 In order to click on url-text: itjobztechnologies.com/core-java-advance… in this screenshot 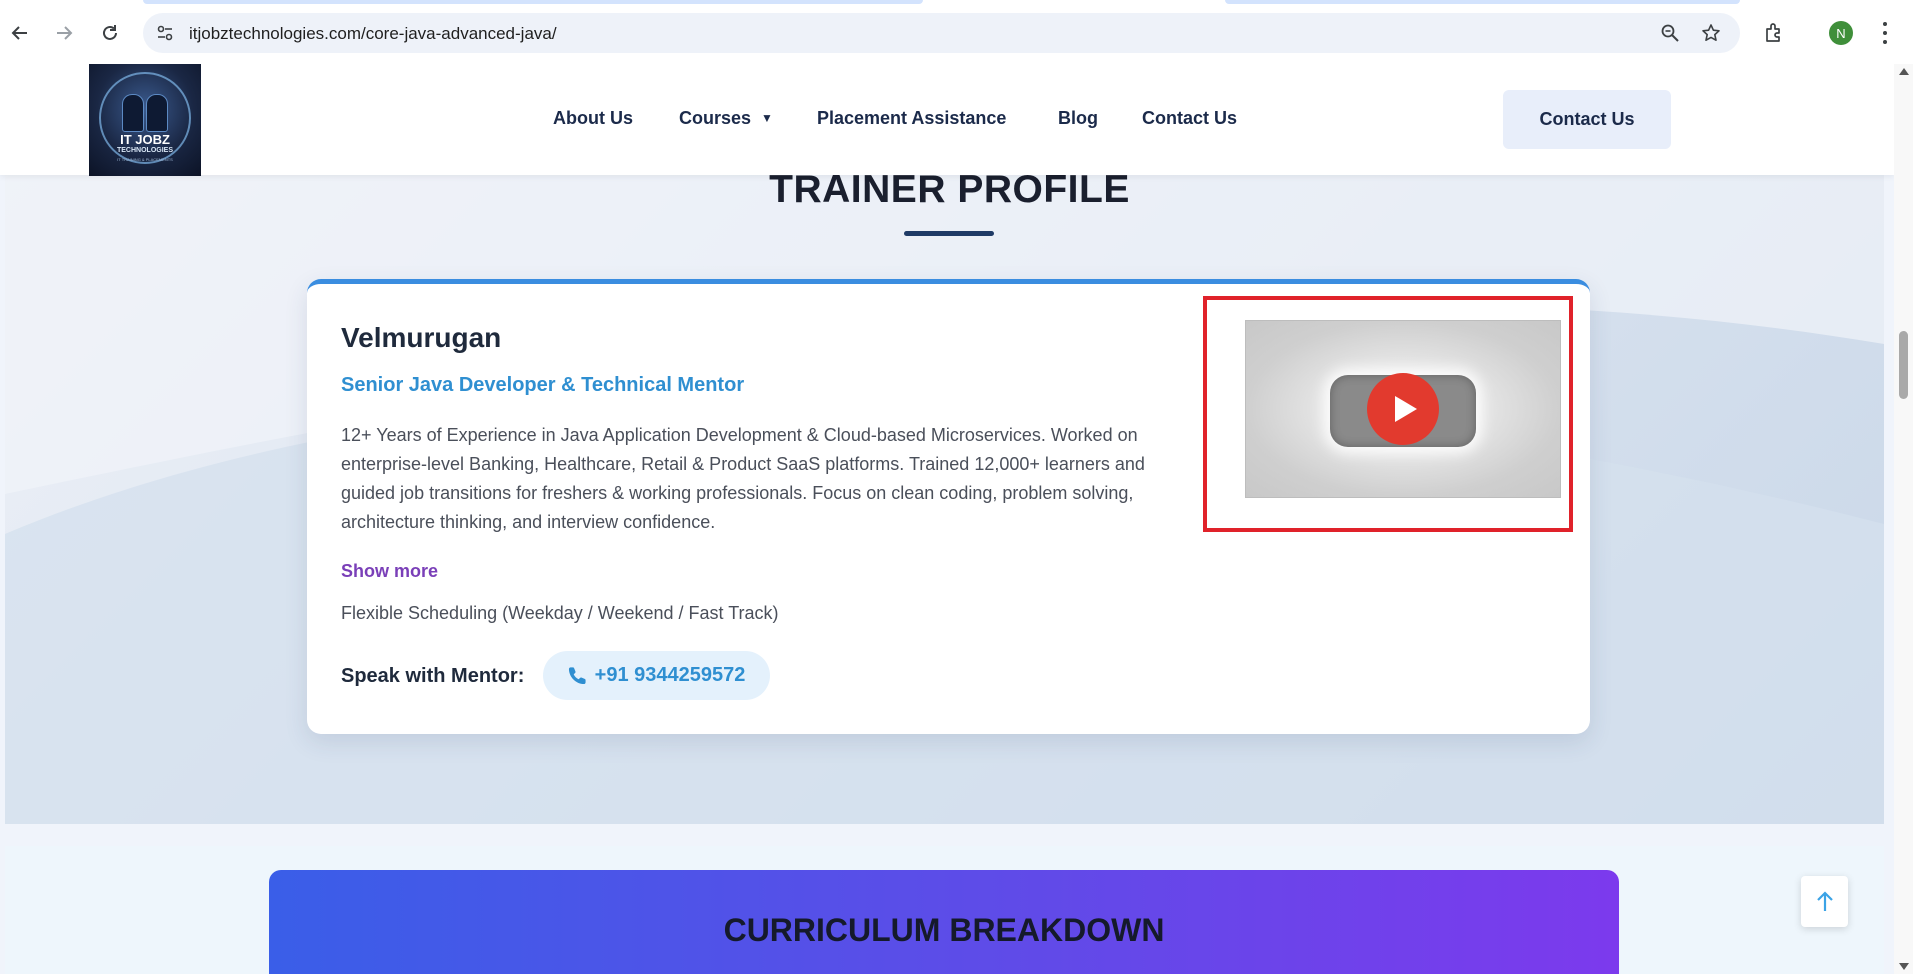, I will do `click(373, 34)`.